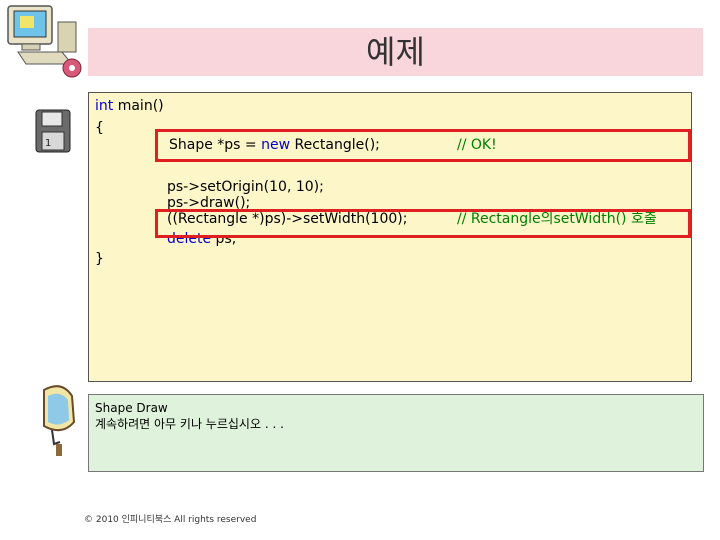 This screenshot has height=540, width=720. Describe the element at coordinates (131, 408) in the screenshot. I see `console-line-1: Shape Draw` at that location.